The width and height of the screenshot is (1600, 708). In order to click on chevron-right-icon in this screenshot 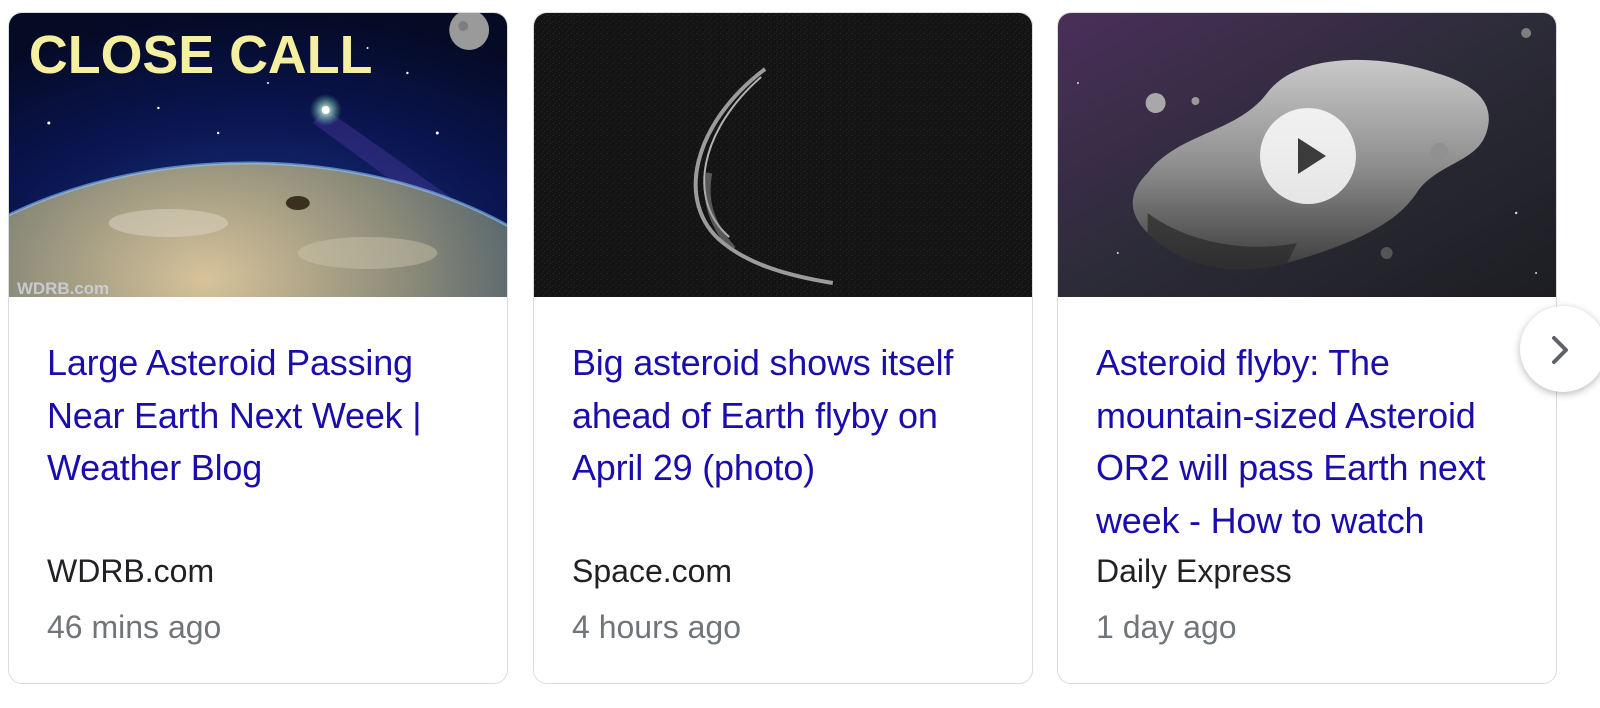, I will do `click(1560, 350)`.